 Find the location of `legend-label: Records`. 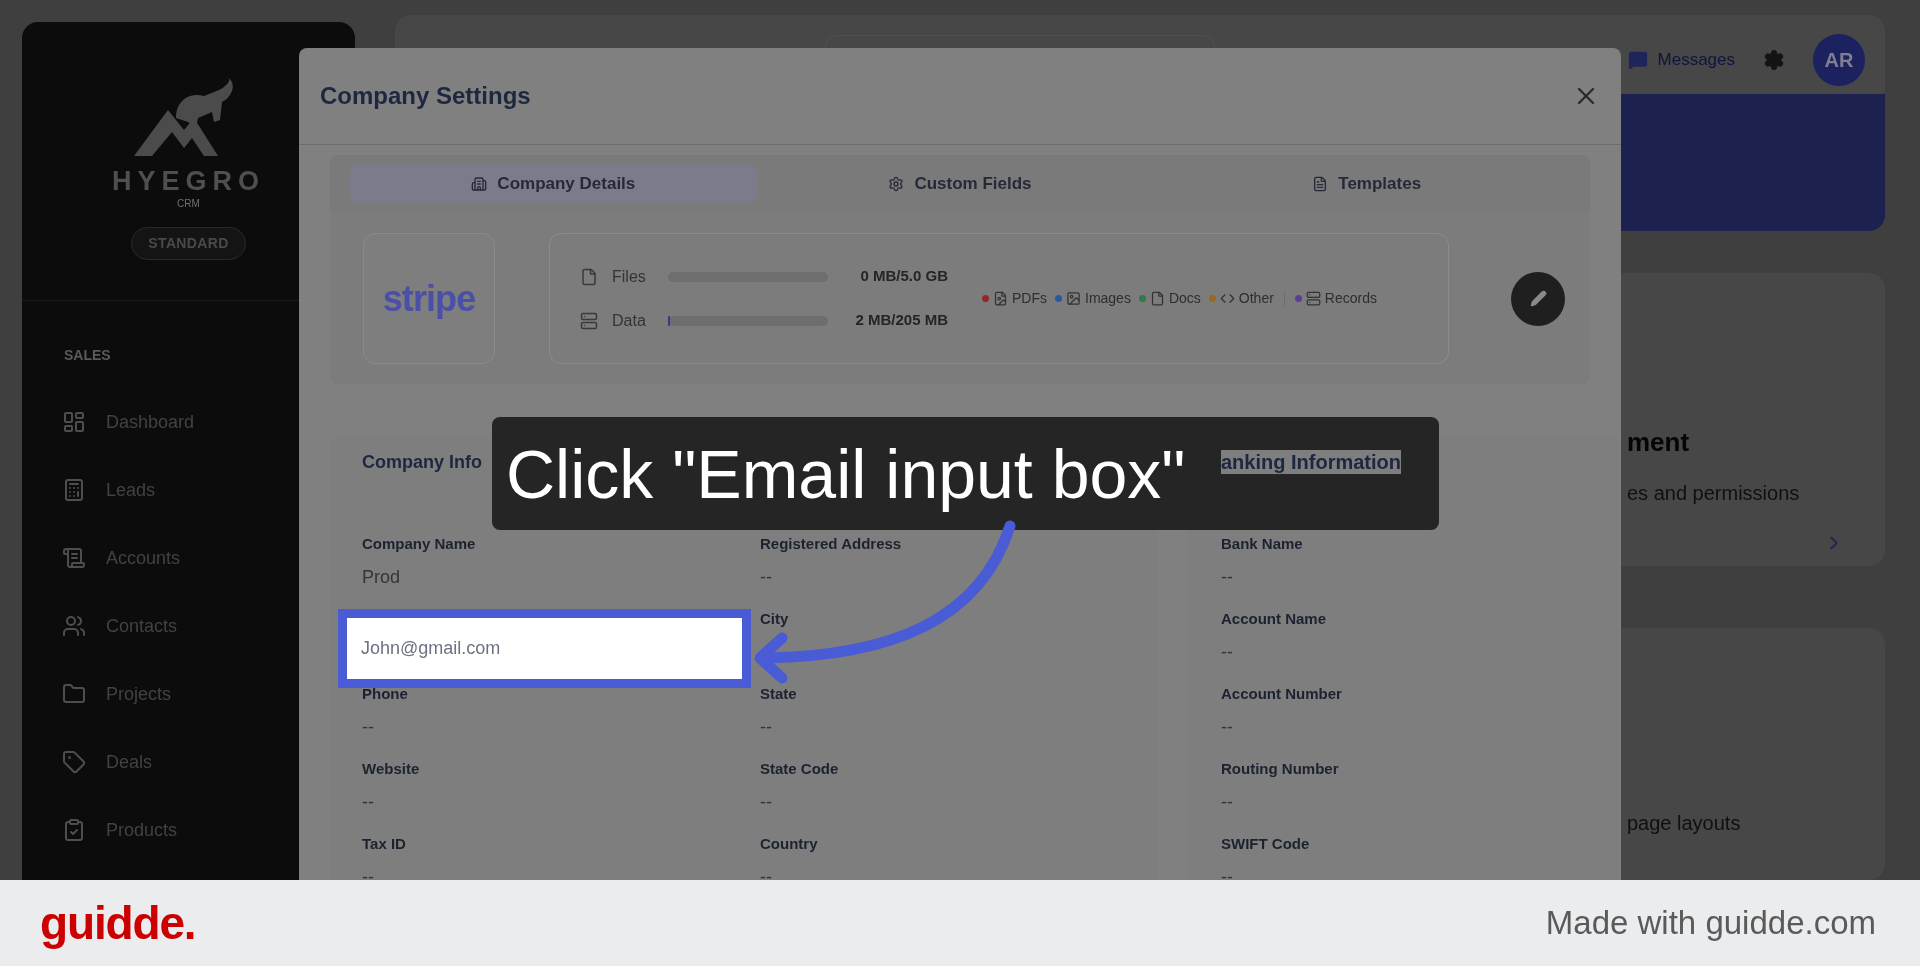

legend-label: Records is located at coordinates (1350, 298).